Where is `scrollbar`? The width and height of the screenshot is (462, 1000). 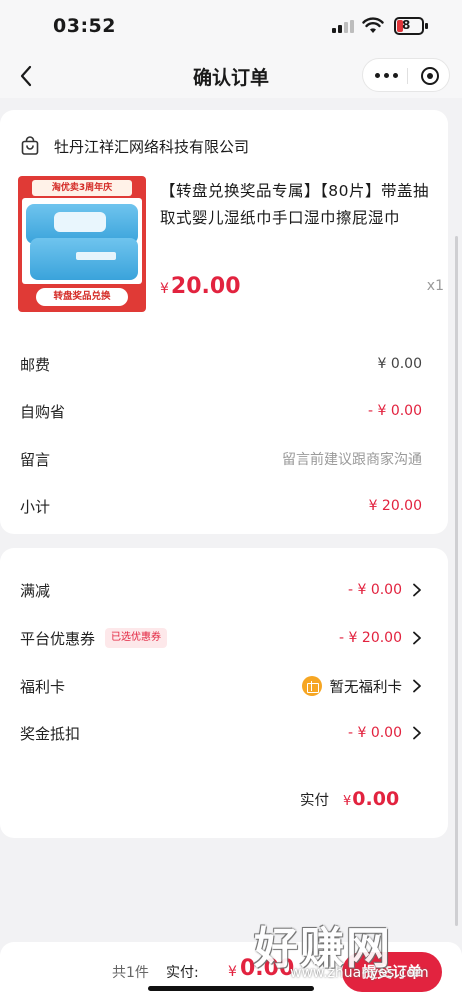
scrollbar is located at coordinates (456, 581).